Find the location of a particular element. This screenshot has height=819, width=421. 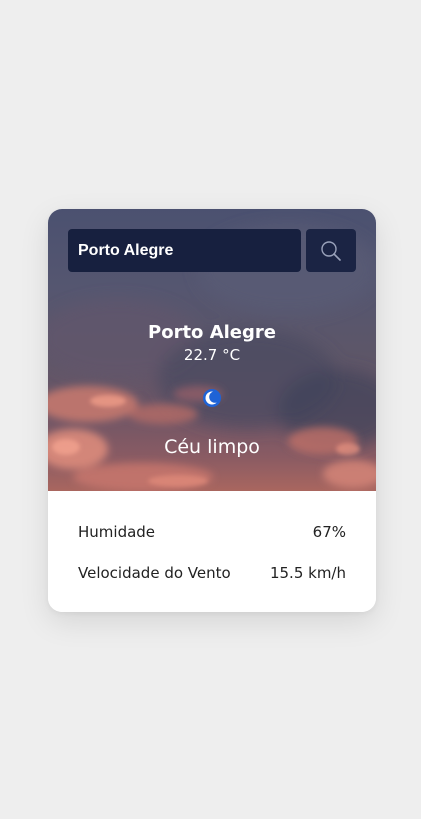

weather-description: Céu limpo is located at coordinates (212, 447).